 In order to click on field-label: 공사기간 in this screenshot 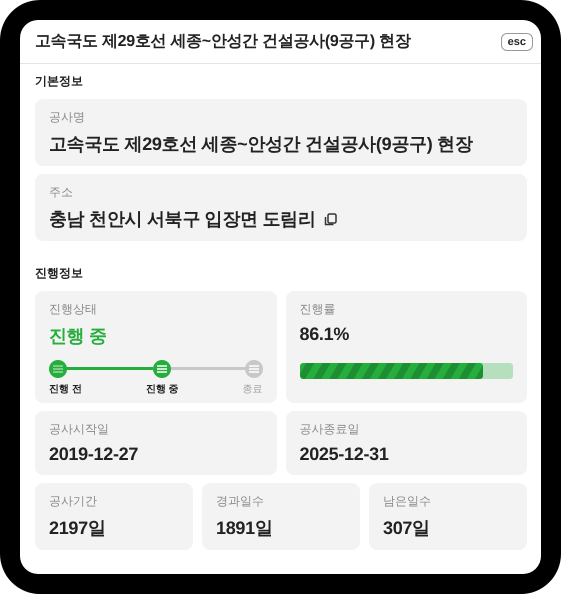, I will do `click(73, 501)`.